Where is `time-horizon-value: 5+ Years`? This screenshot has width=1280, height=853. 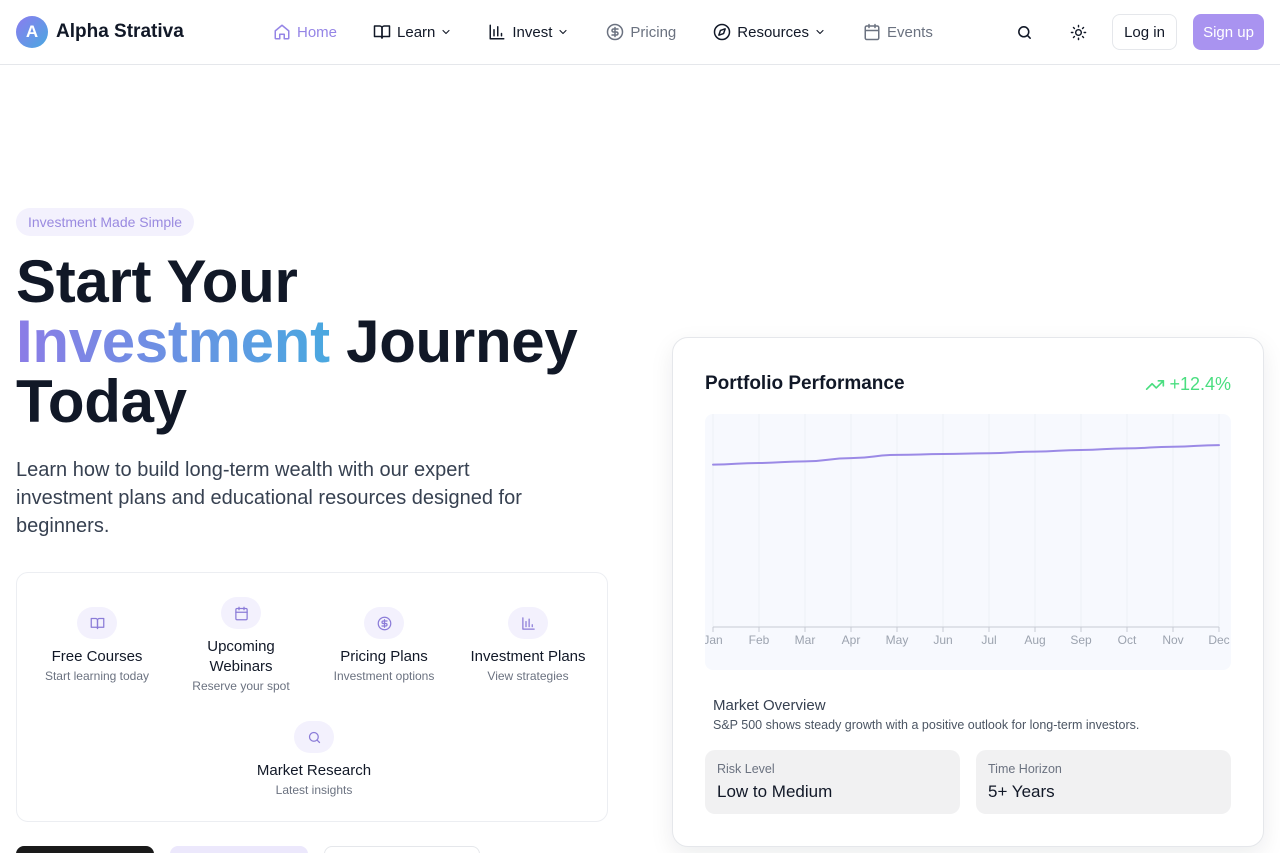
time-horizon-value: 5+ Years is located at coordinates (1021, 791).